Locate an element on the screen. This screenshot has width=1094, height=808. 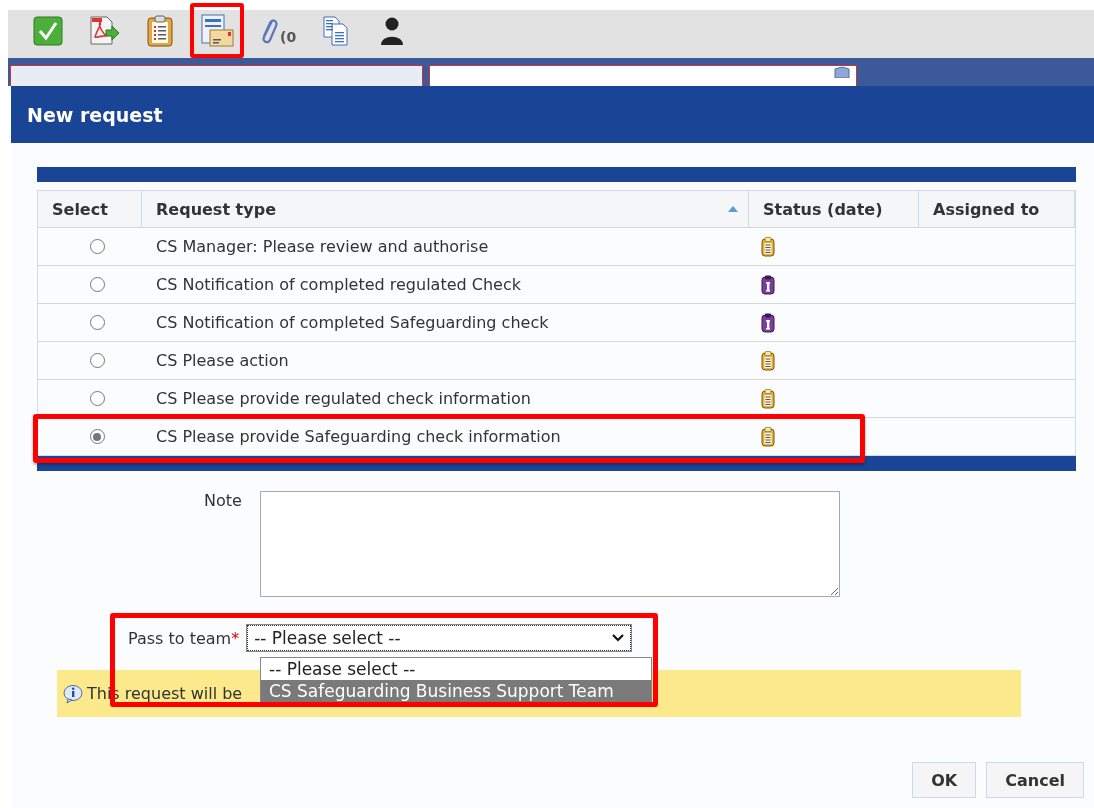
pdf-export-icon is located at coordinates (104, 30).